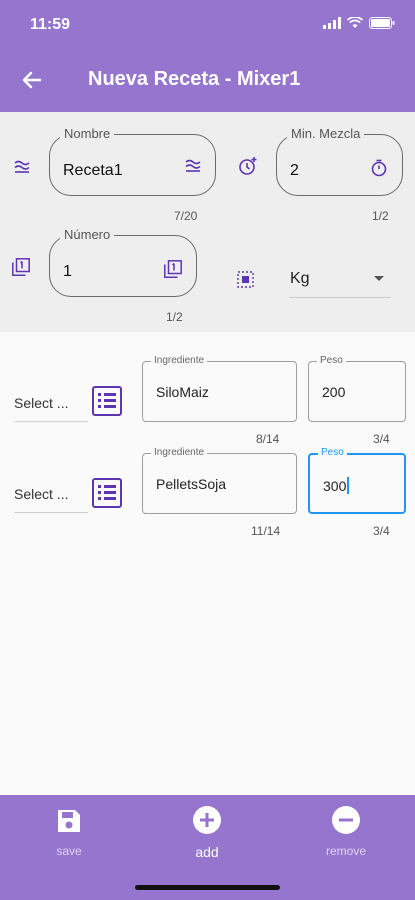 The width and height of the screenshot is (415, 900). I want to click on ingrediente-field: Ingrediente SiloMaiz, so click(219, 388).